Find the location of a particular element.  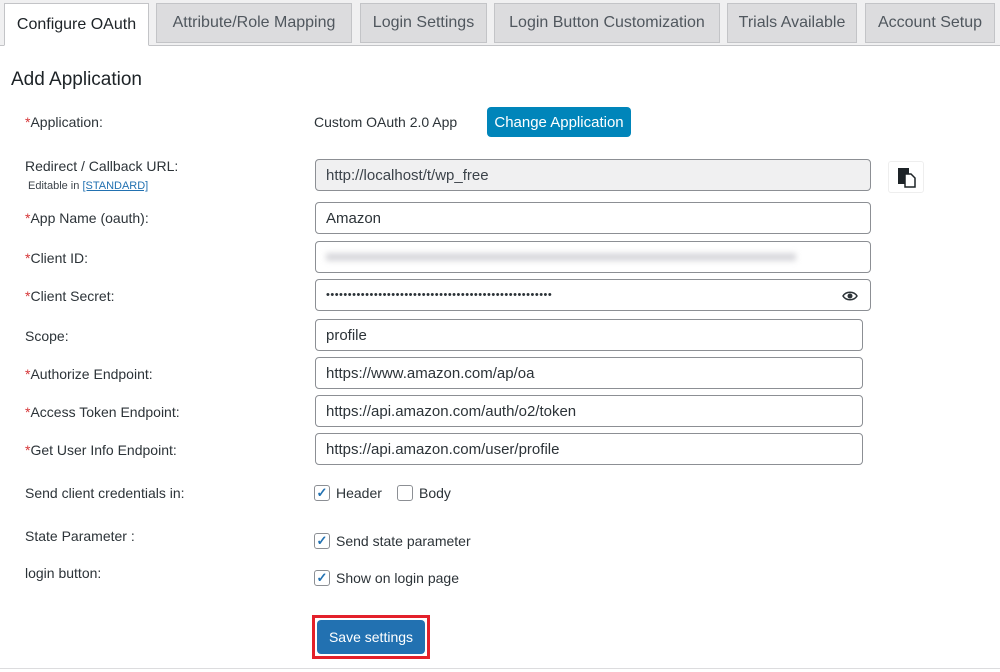

client-secret-label: *Client Secret: is located at coordinates (70, 296).